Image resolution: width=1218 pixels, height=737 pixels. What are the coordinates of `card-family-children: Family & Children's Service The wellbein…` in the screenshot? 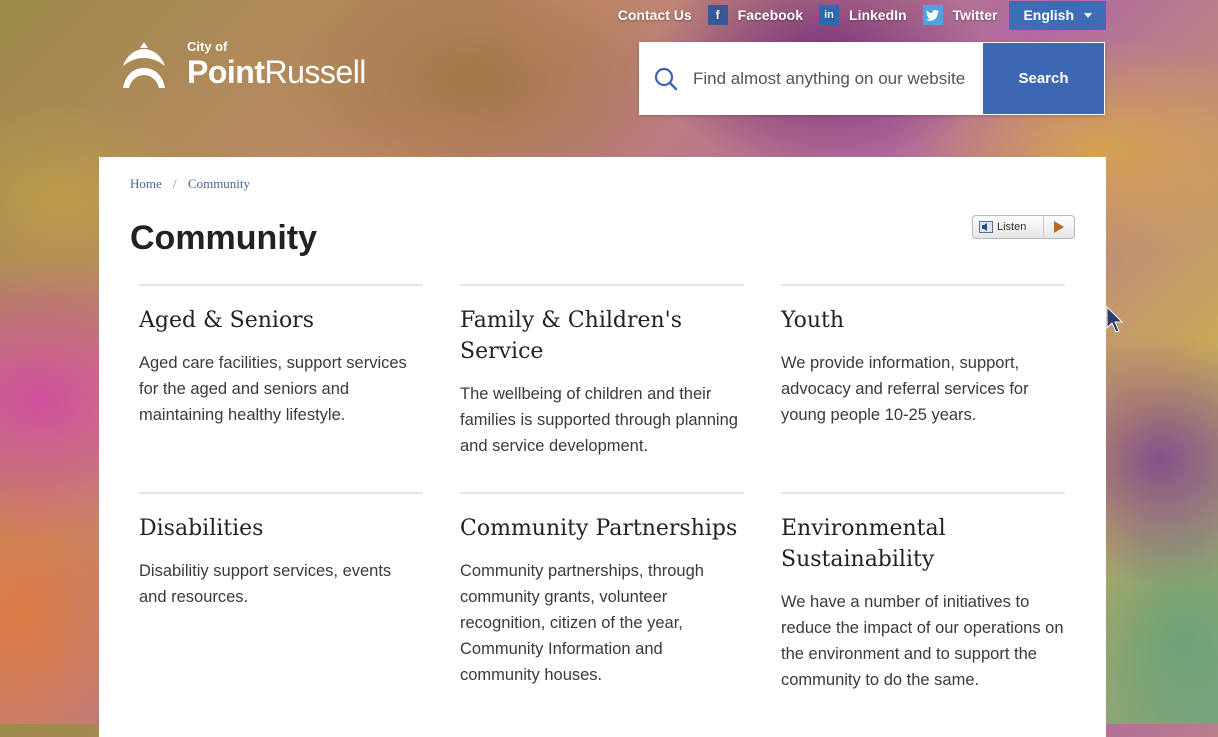 It's located at (602, 371).